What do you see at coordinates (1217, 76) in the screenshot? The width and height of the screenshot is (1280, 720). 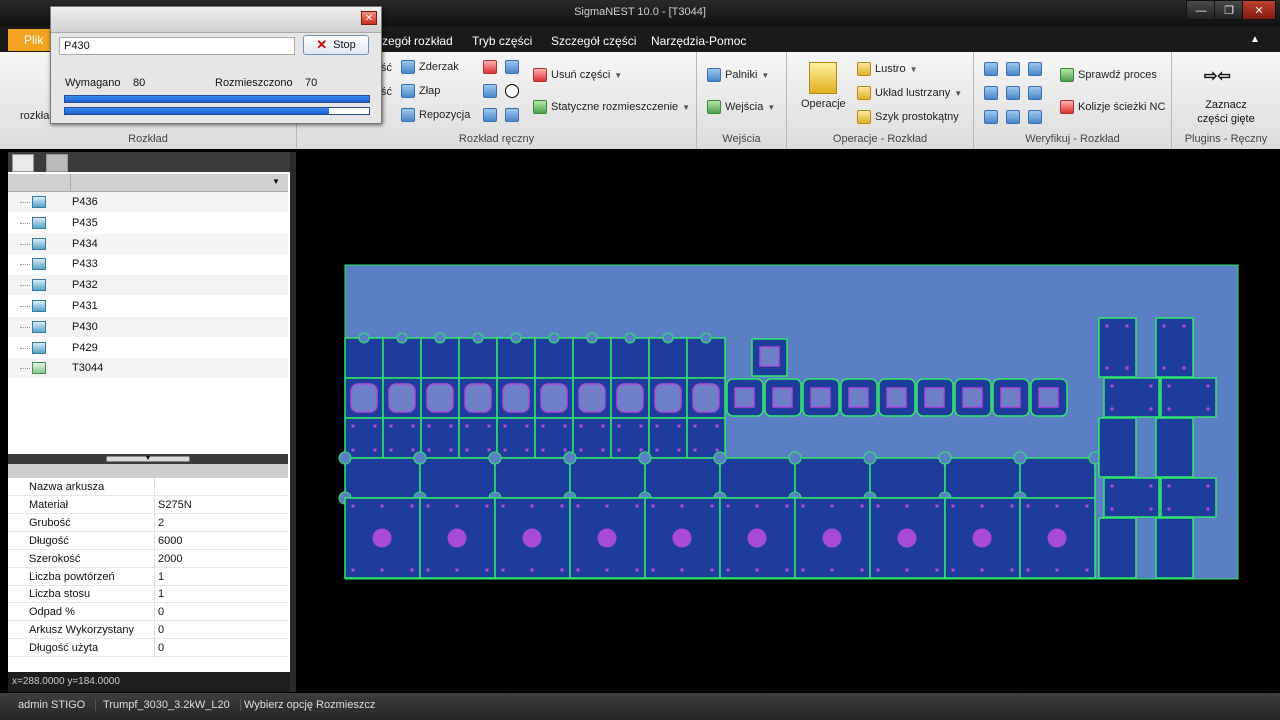 I see `arrows-icon: ⇨⇦` at bounding box center [1217, 76].